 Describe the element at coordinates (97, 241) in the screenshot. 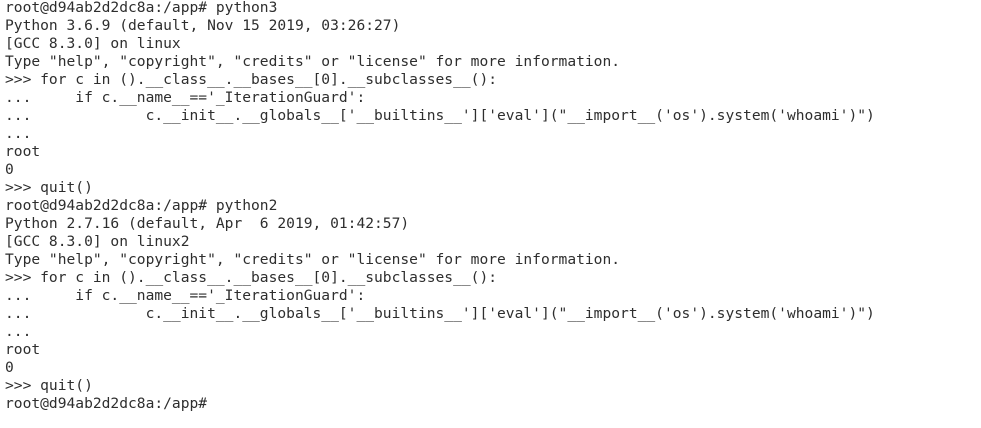

I see `terminal-line-gcc-info: [GCC 8.3.0] on linux2` at that location.